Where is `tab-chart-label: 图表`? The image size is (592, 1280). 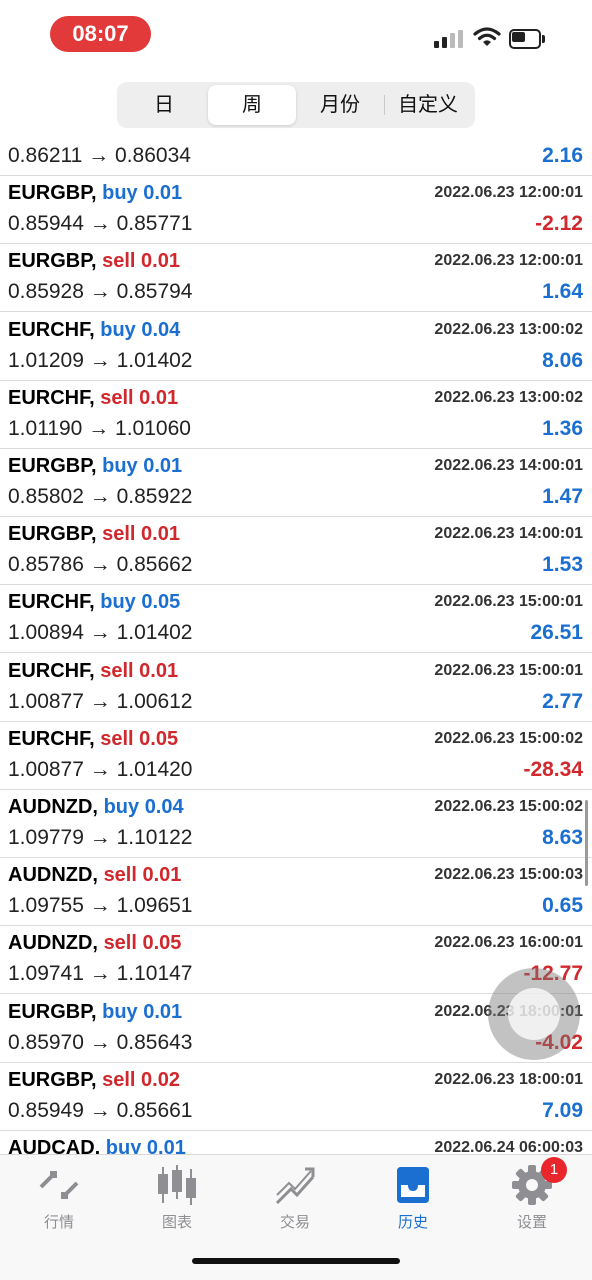 tab-chart-label: 图表 is located at coordinates (176, 1222).